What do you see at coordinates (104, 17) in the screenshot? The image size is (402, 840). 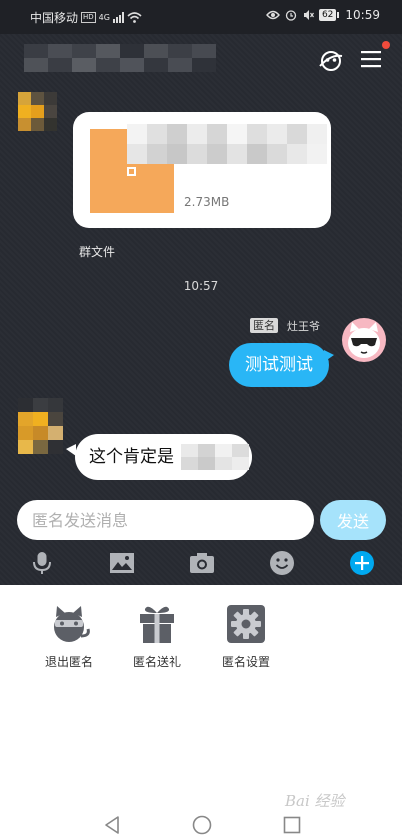 I see `network-label: 4G` at bounding box center [104, 17].